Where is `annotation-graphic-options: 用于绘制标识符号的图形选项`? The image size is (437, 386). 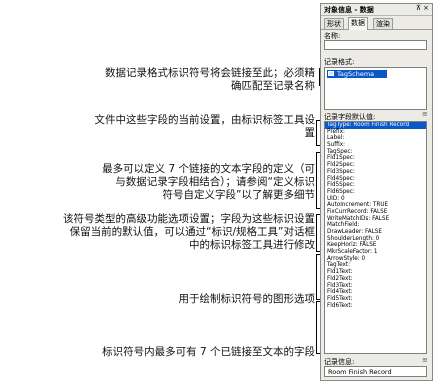 annotation-graphic-options: 用于绘制标识符号的图形选项 is located at coordinates (247, 299).